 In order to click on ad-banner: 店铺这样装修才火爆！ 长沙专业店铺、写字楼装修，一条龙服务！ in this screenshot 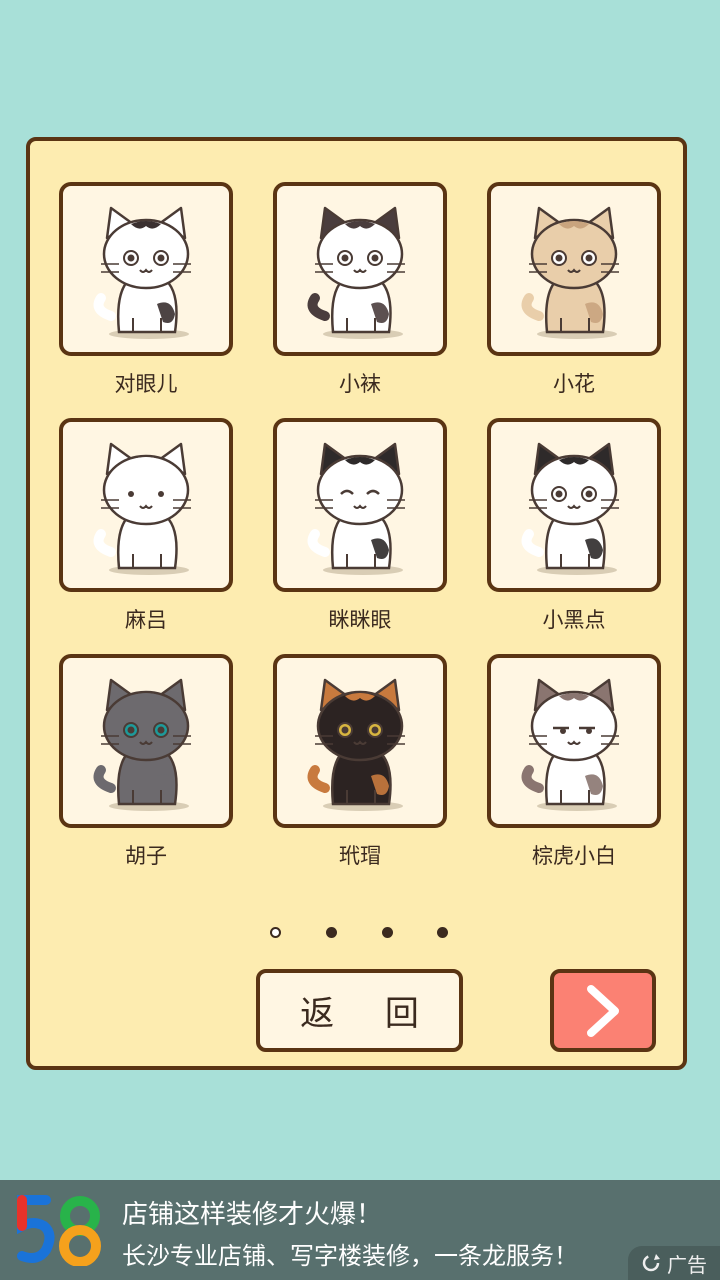, I will do `click(360, 1230)`.